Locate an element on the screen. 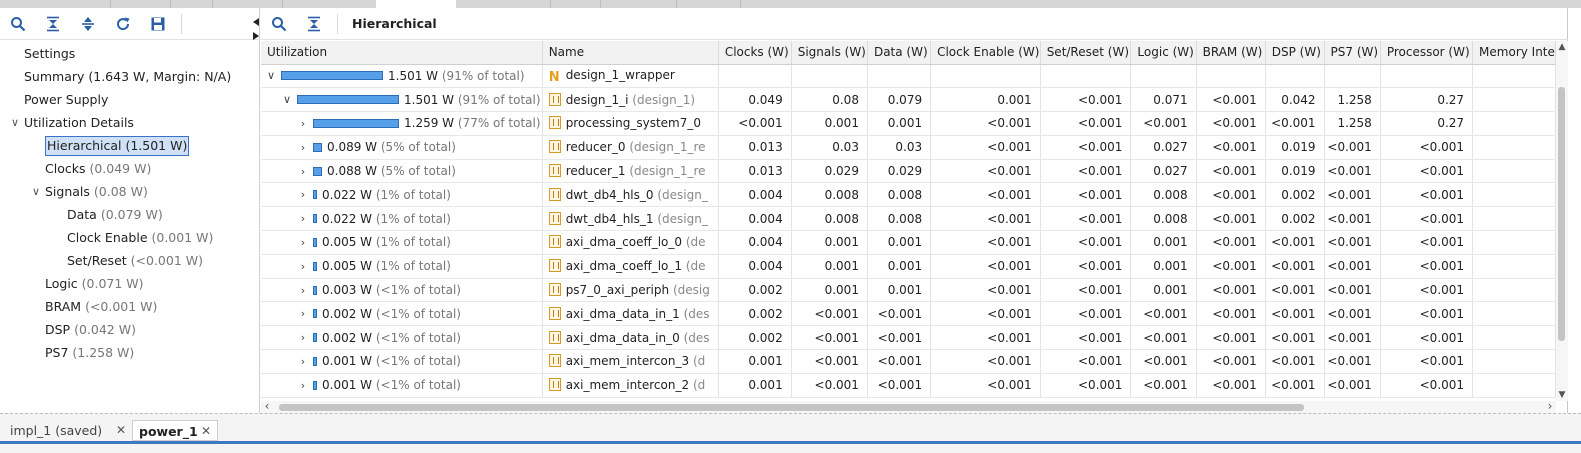  scroll-down-icon: ▼ is located at coordinates (1562, 395).